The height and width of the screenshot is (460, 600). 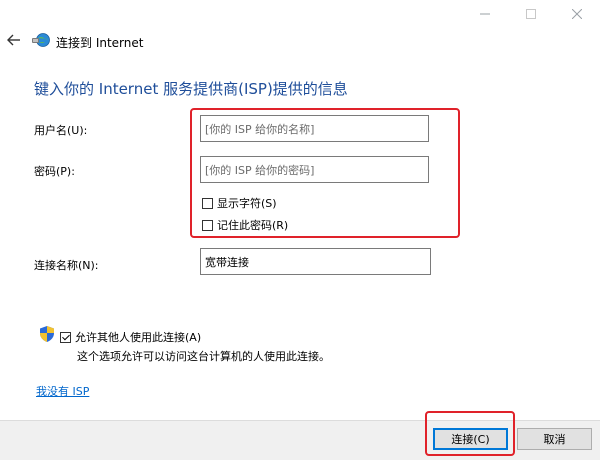 What do you see at coordinates (203, 356) in the screenshot?
I see `allow-others-note: 这个选项允许可以访问这台计算机的人使用此连接。` at bounding box center [203, 356].